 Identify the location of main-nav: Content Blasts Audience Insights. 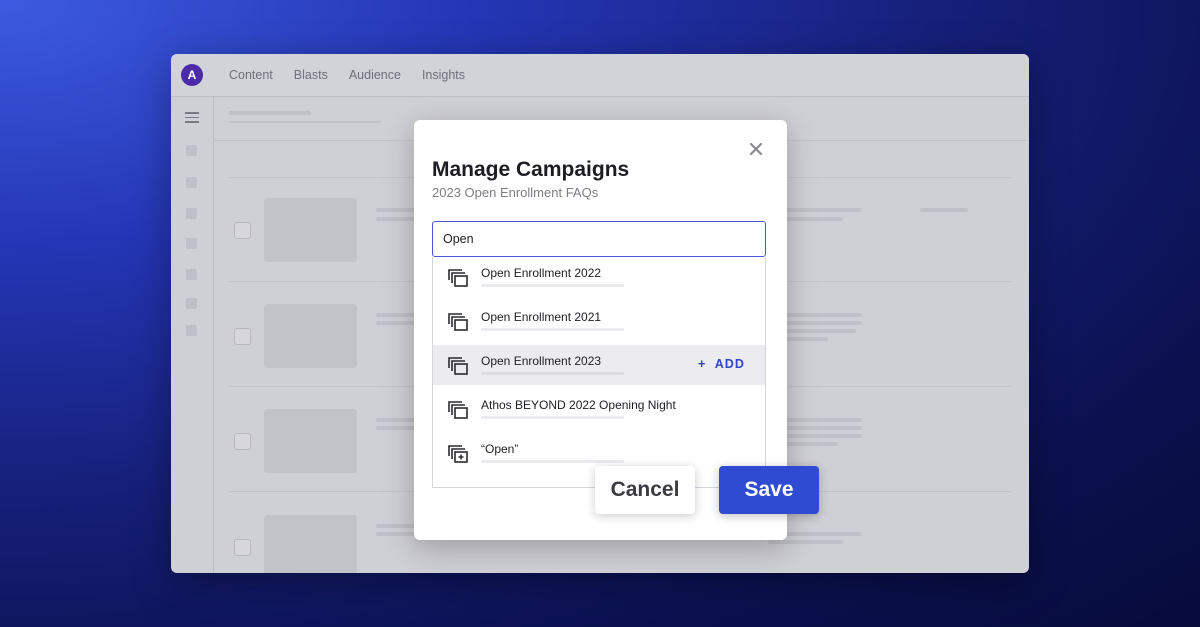
(347, 75).